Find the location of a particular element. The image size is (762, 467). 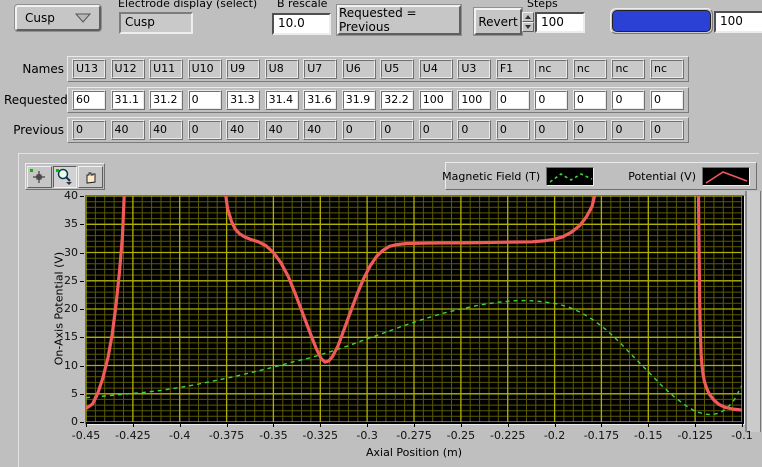

names-value-15: nc is located at coordinates (666, 69).